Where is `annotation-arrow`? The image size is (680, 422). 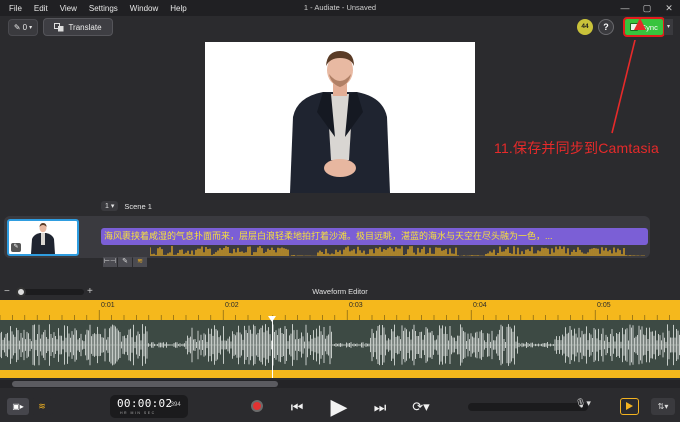 annotation-arrow is located at coordinates (623, 87).